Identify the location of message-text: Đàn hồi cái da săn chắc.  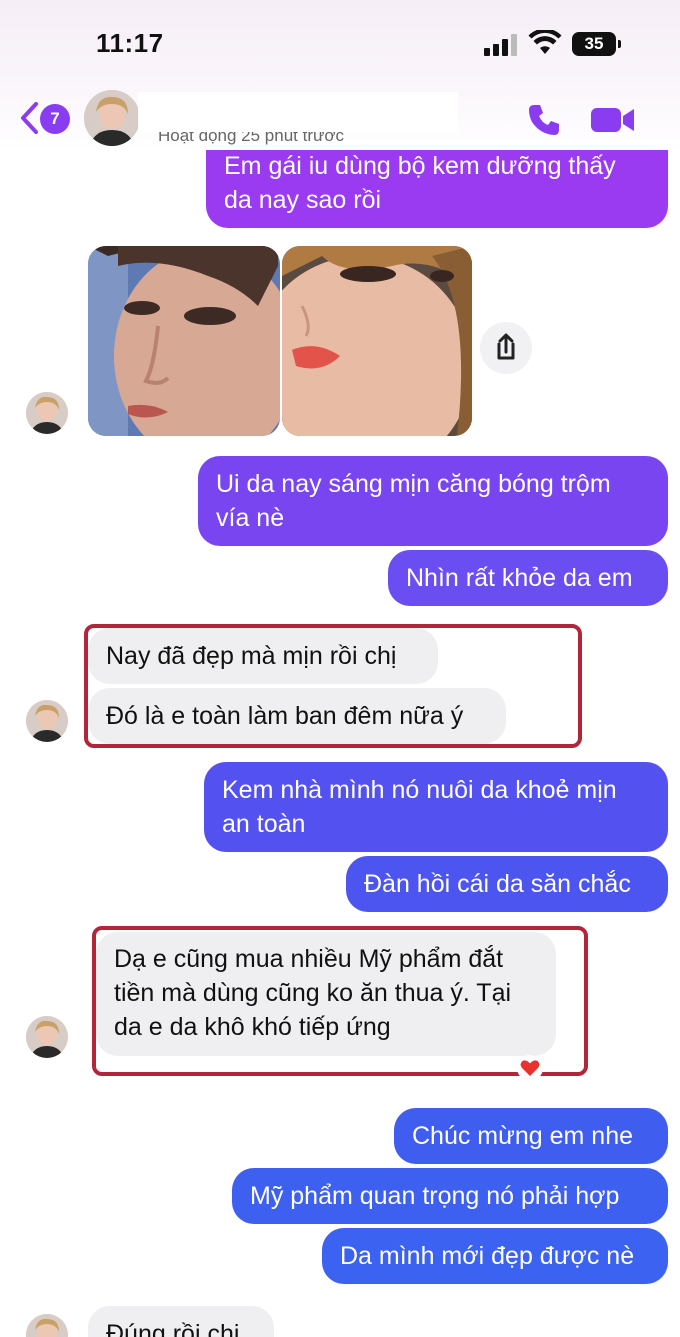
(497, 884).